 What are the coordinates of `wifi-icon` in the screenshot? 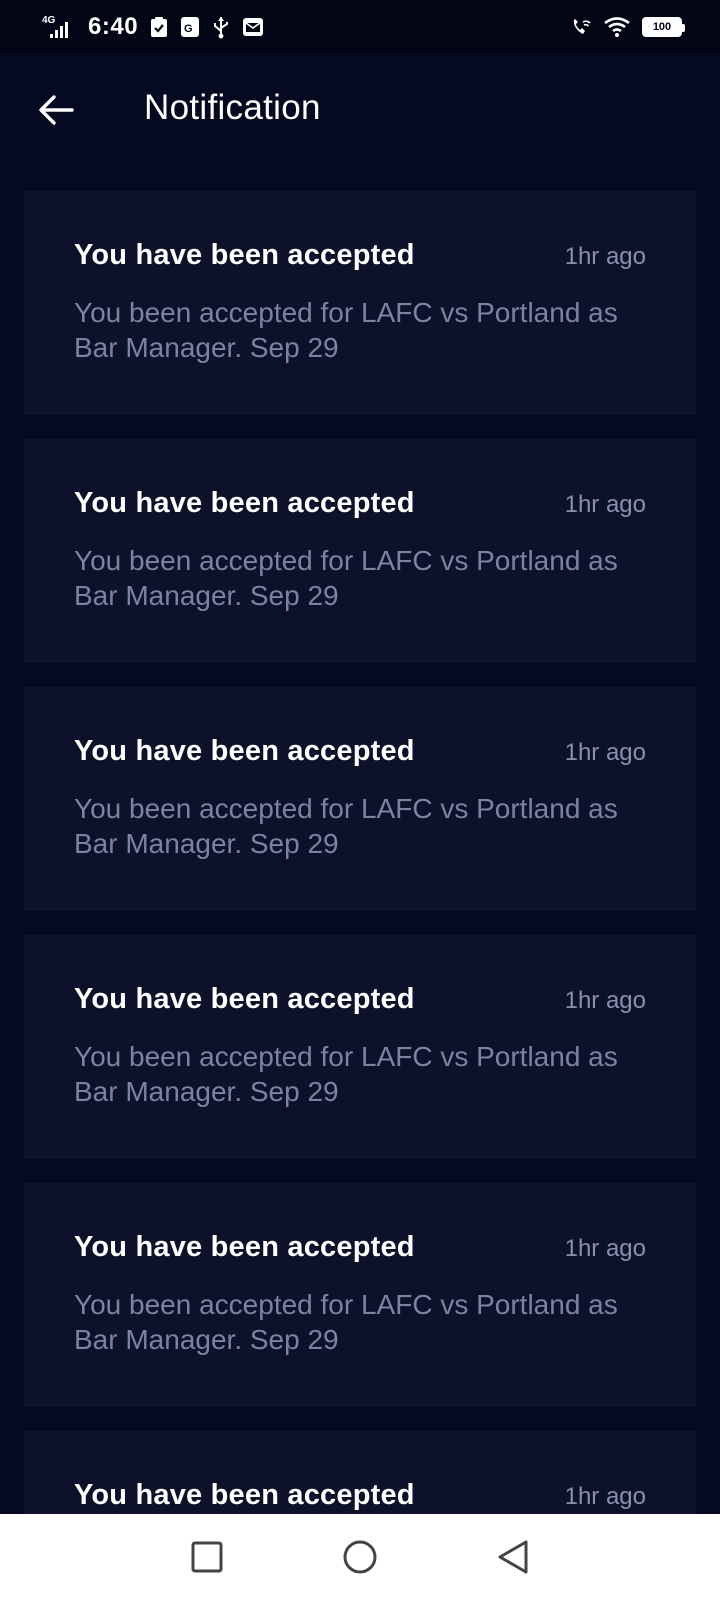 It's located at (617, 27).